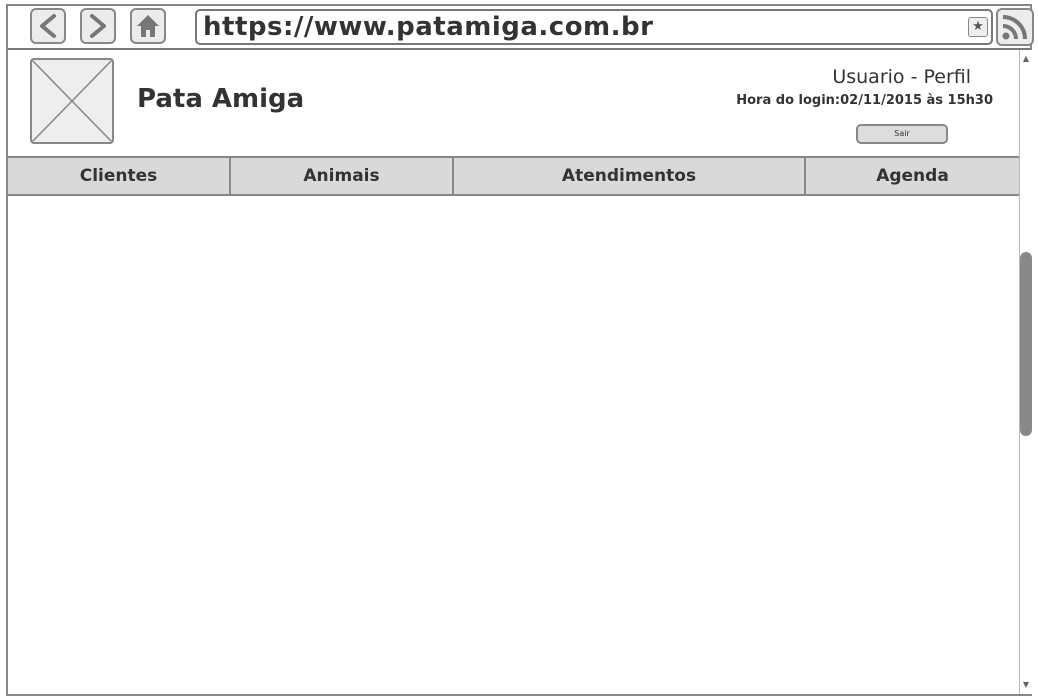  I want to click on rss-button, so click(1015, 27).